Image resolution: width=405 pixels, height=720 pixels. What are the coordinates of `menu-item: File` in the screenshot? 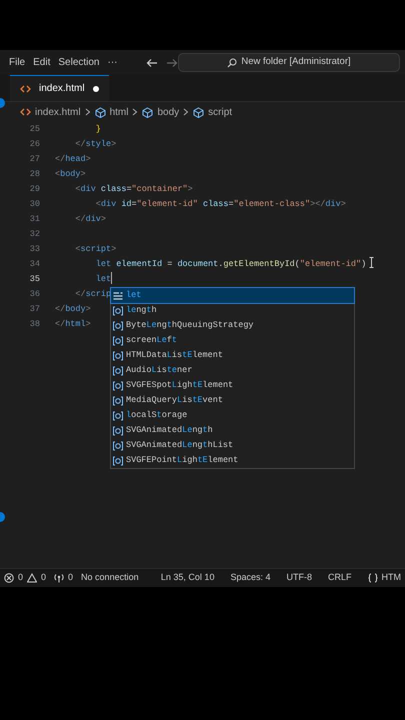 It's located at (17, 62).